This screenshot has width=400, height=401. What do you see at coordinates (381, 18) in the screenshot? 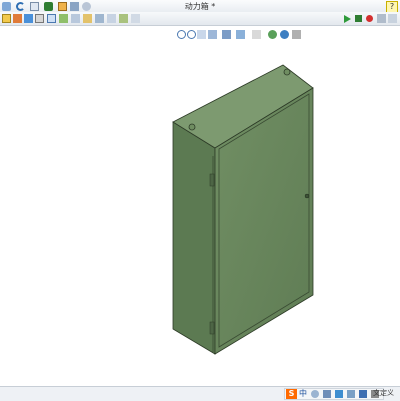
I see `macro-icon` at bounding box center [381, 18].